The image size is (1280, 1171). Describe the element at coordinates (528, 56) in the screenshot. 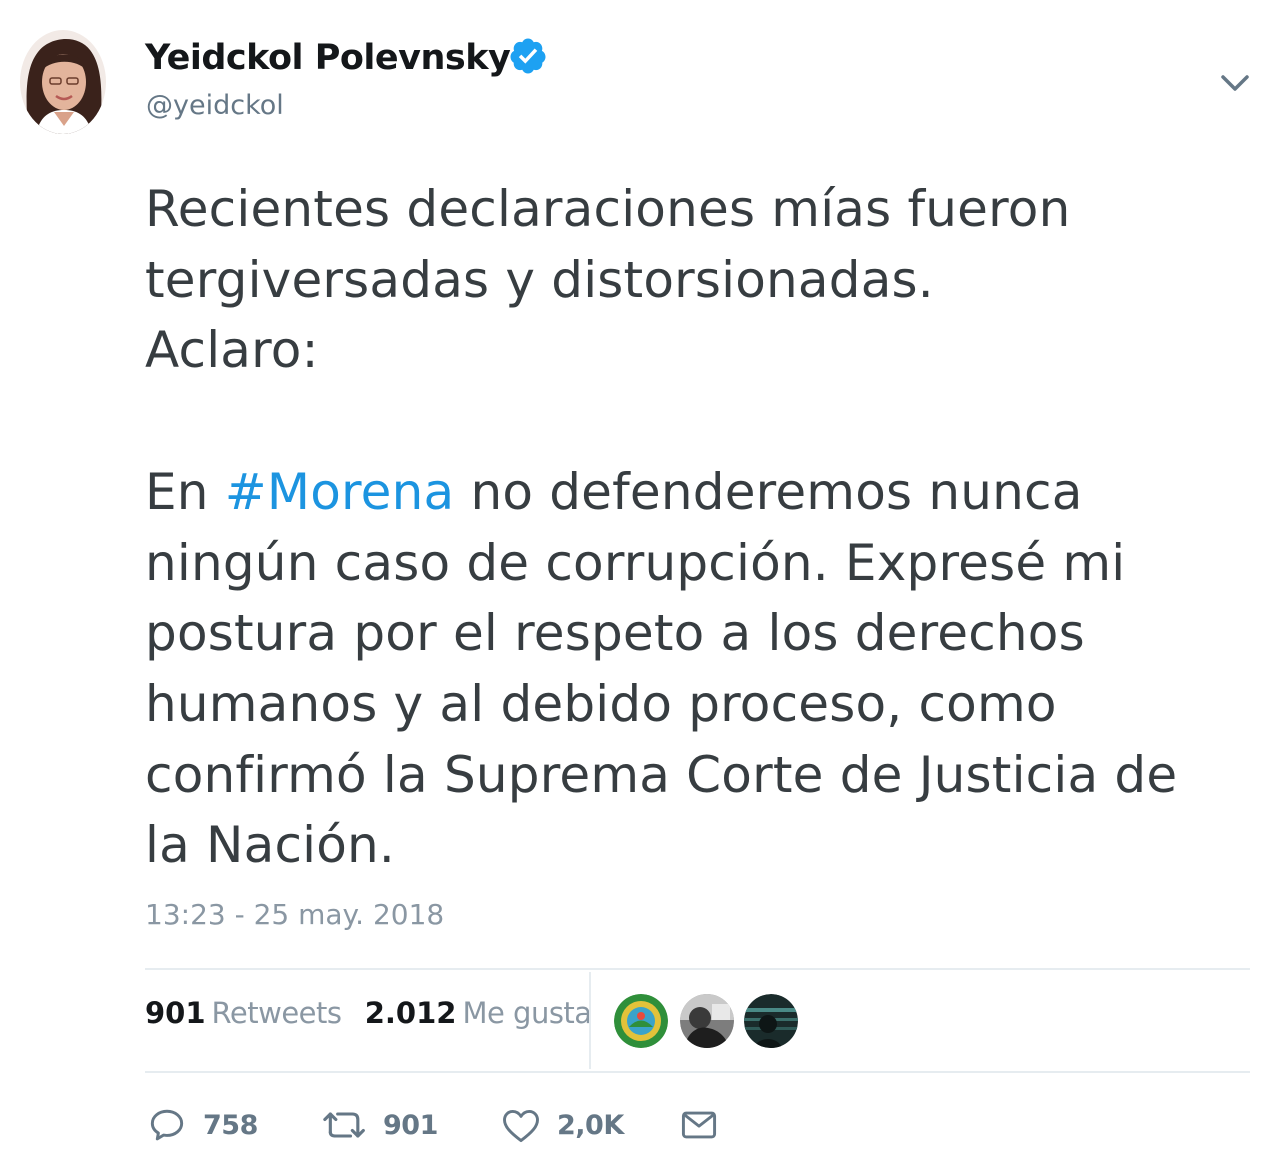

I see `verified-badge-icon` at that location.